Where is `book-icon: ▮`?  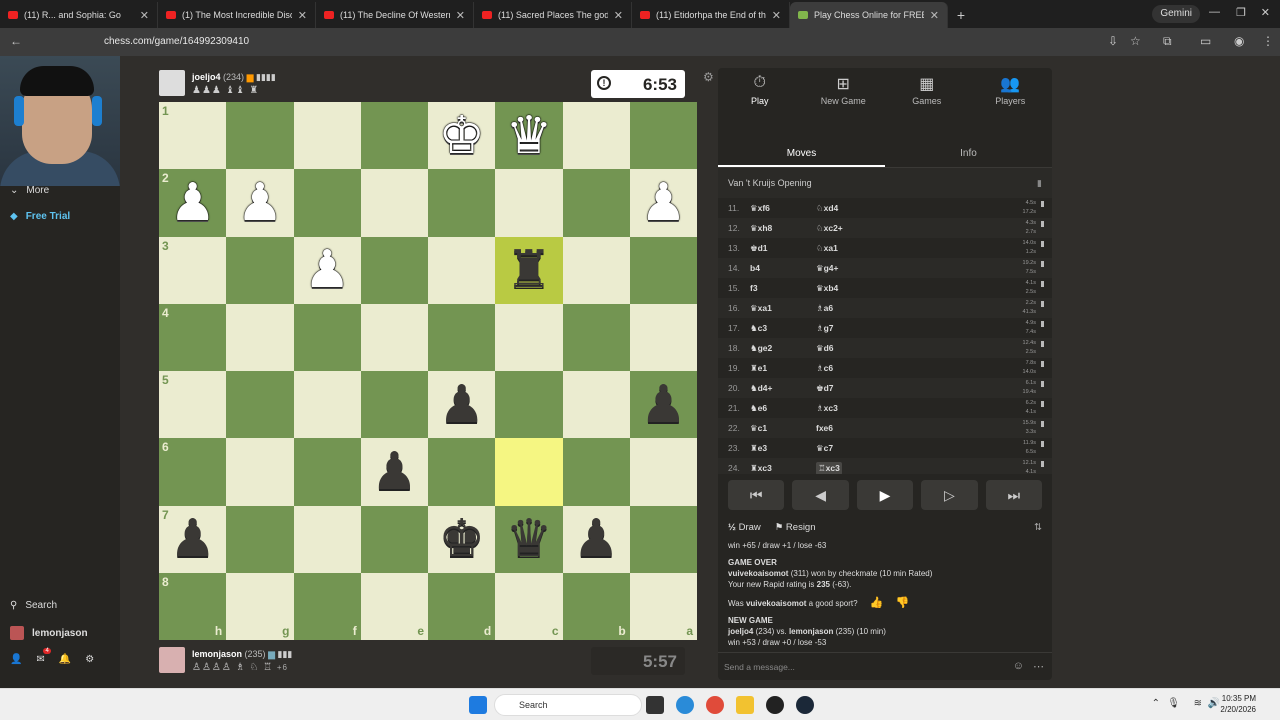 book-icon: ▮ is located at coordinates (1039, 183).